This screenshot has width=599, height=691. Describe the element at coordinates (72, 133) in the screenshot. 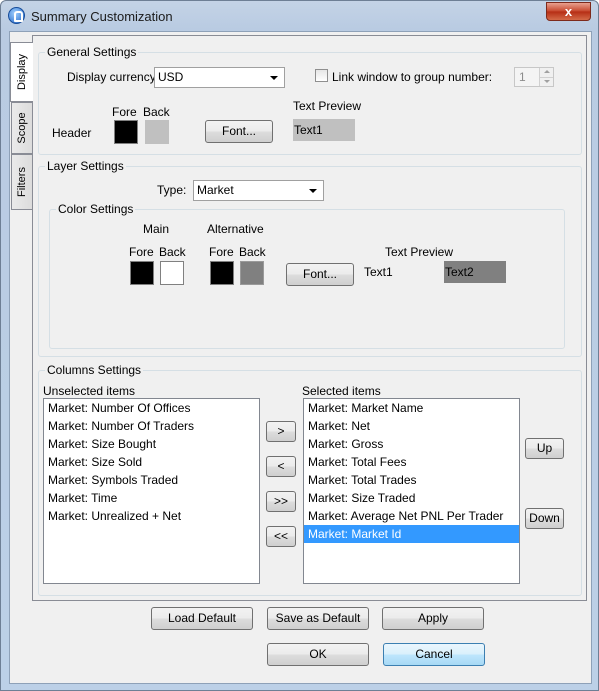

I see `header-label: Header` at that location.